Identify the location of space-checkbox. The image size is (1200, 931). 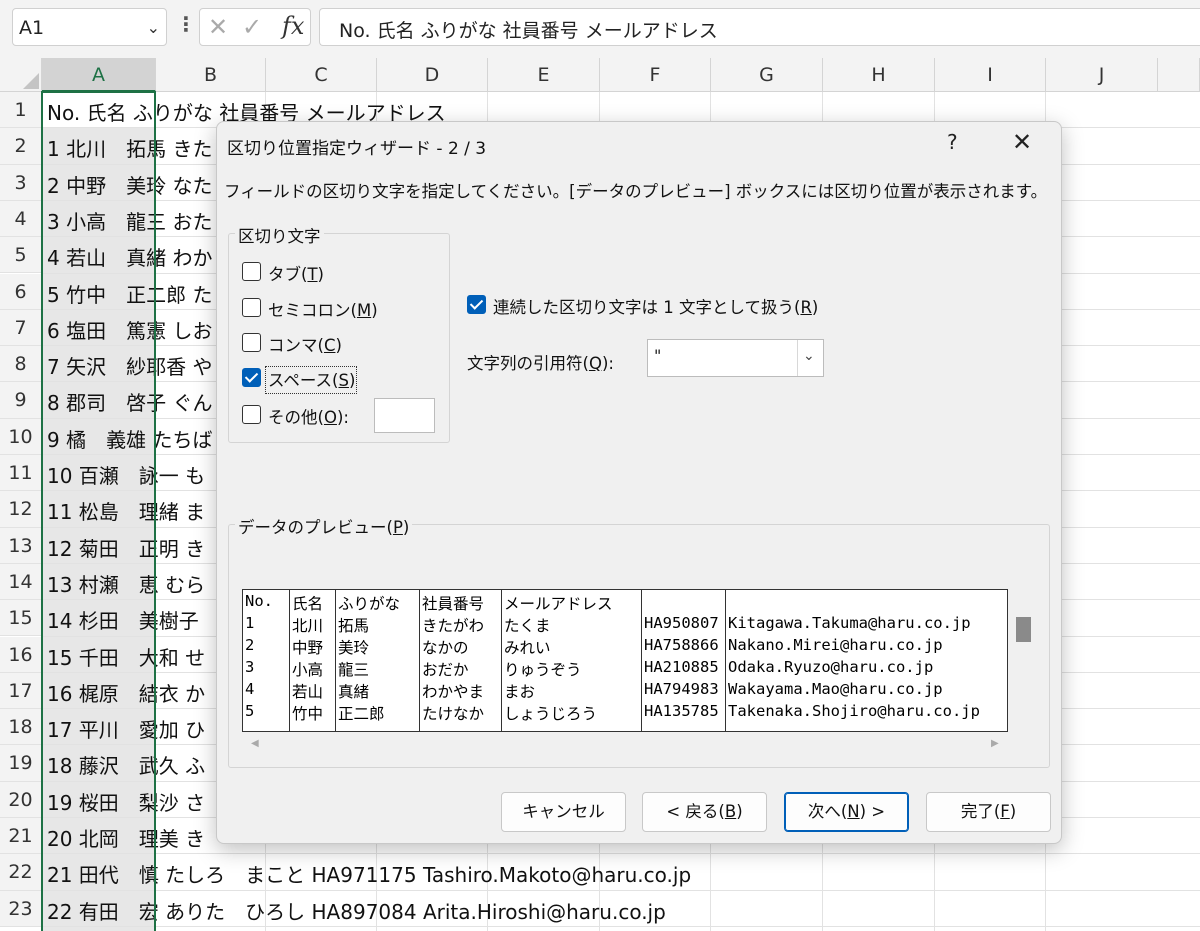
(251, 377).